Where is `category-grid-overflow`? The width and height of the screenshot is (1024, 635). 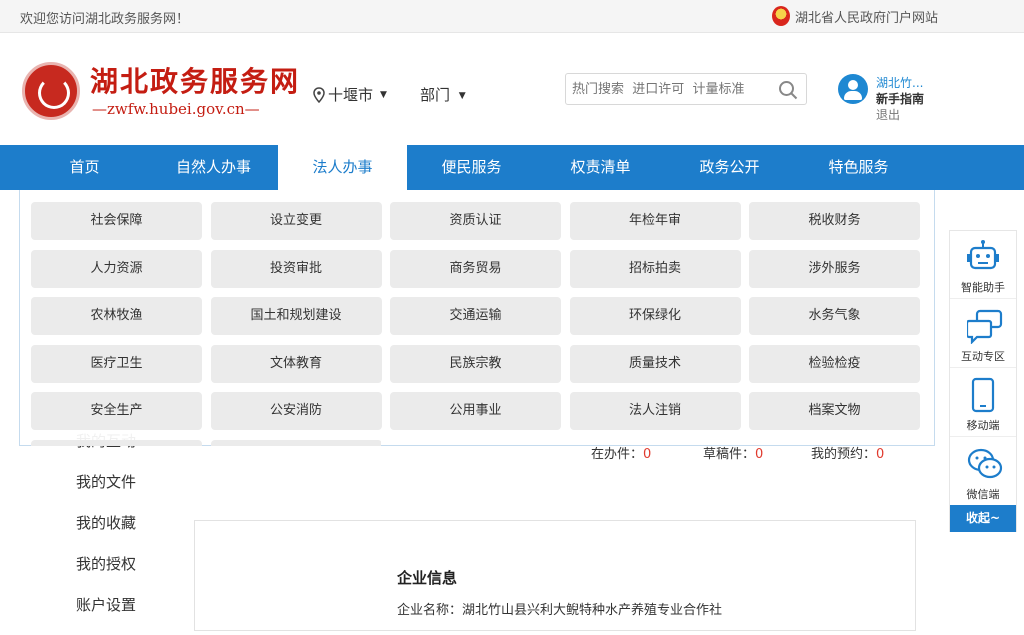
category-grid-overflow is located at coordinates (206, 443).